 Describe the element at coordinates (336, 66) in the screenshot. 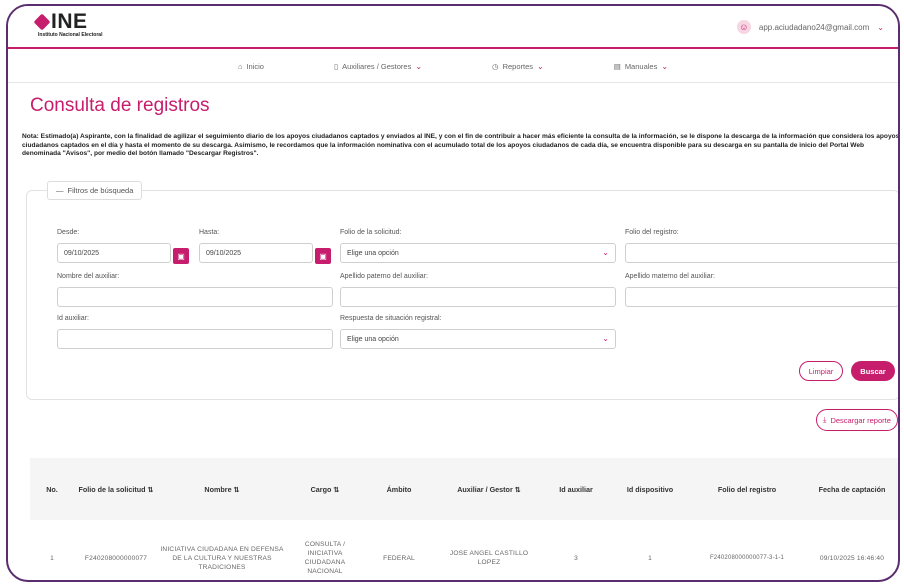

I see `device-icon: ▯` at that location.